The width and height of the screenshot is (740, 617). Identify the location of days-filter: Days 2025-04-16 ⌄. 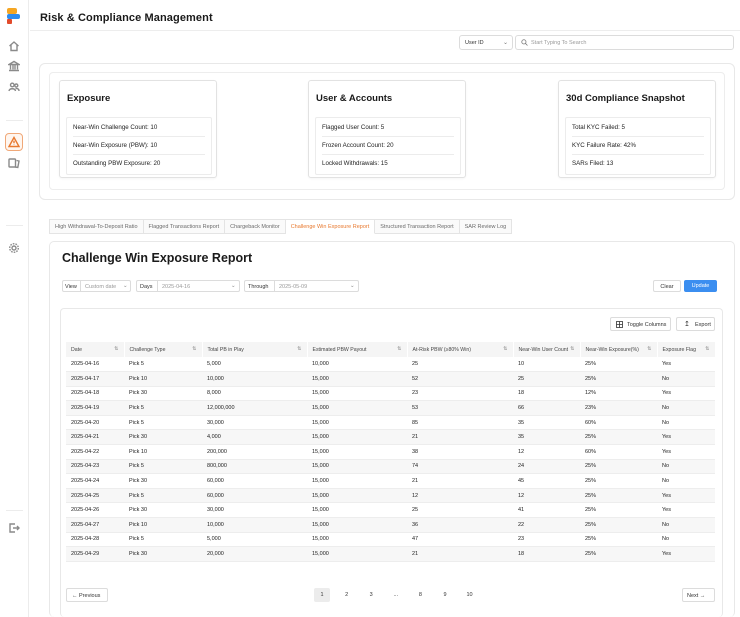
(188, 286).